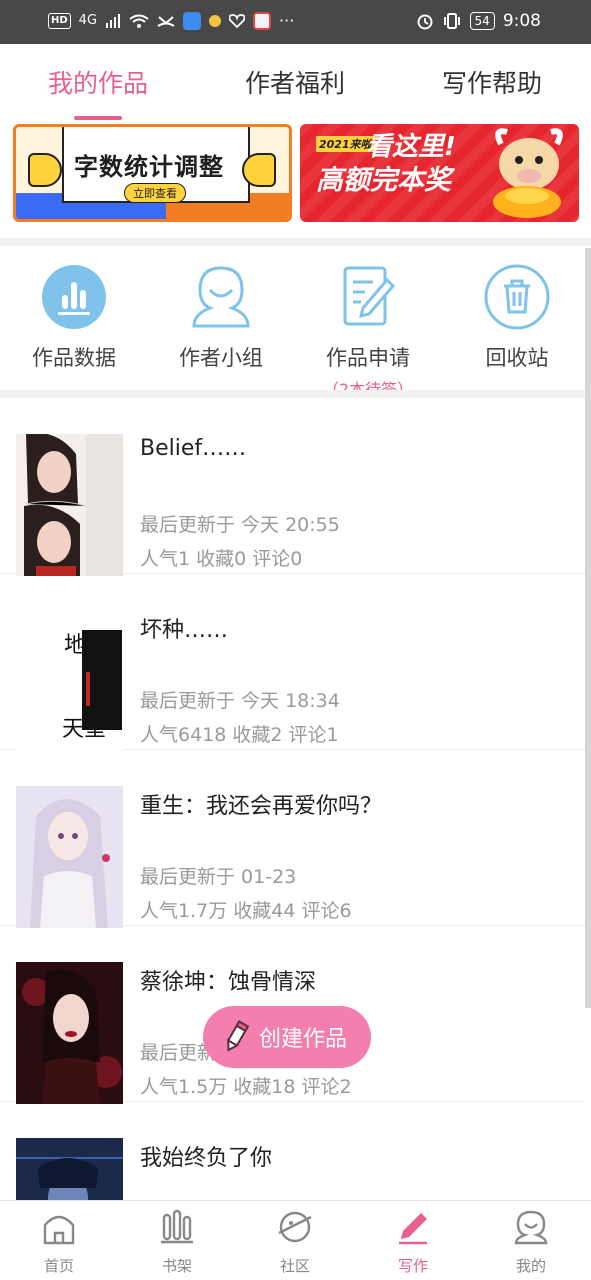 This screenshot has height=1280, width=591. I want to click on trash-icon, so click(517, 297).